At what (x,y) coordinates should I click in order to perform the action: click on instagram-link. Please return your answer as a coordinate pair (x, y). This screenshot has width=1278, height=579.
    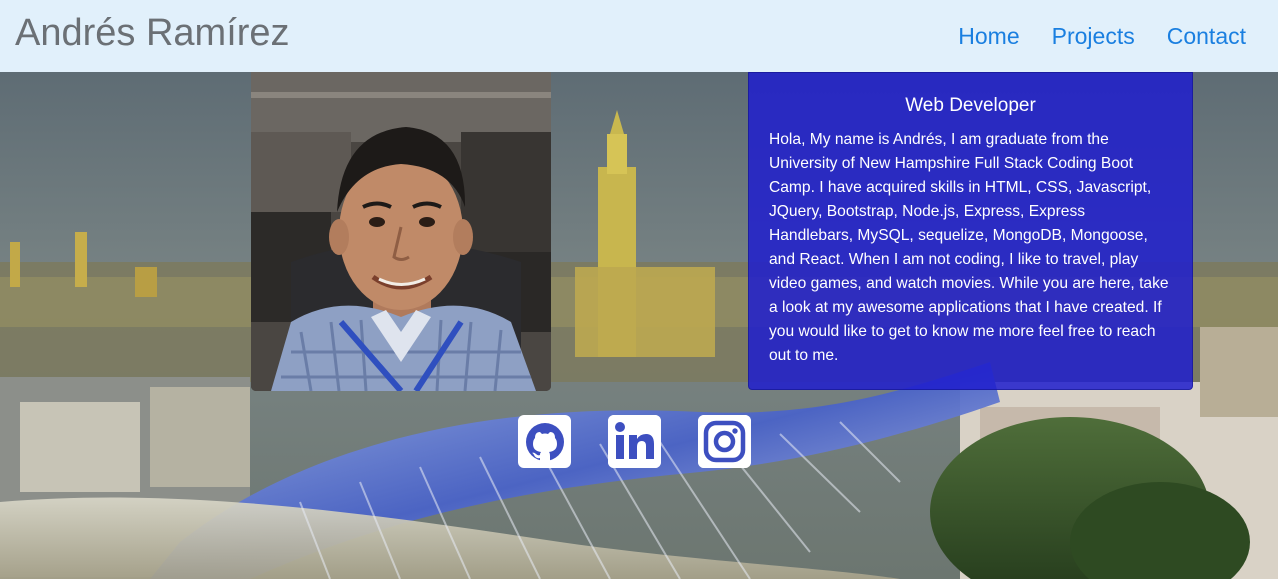
    Looking at the image, I should click on (724, 441).